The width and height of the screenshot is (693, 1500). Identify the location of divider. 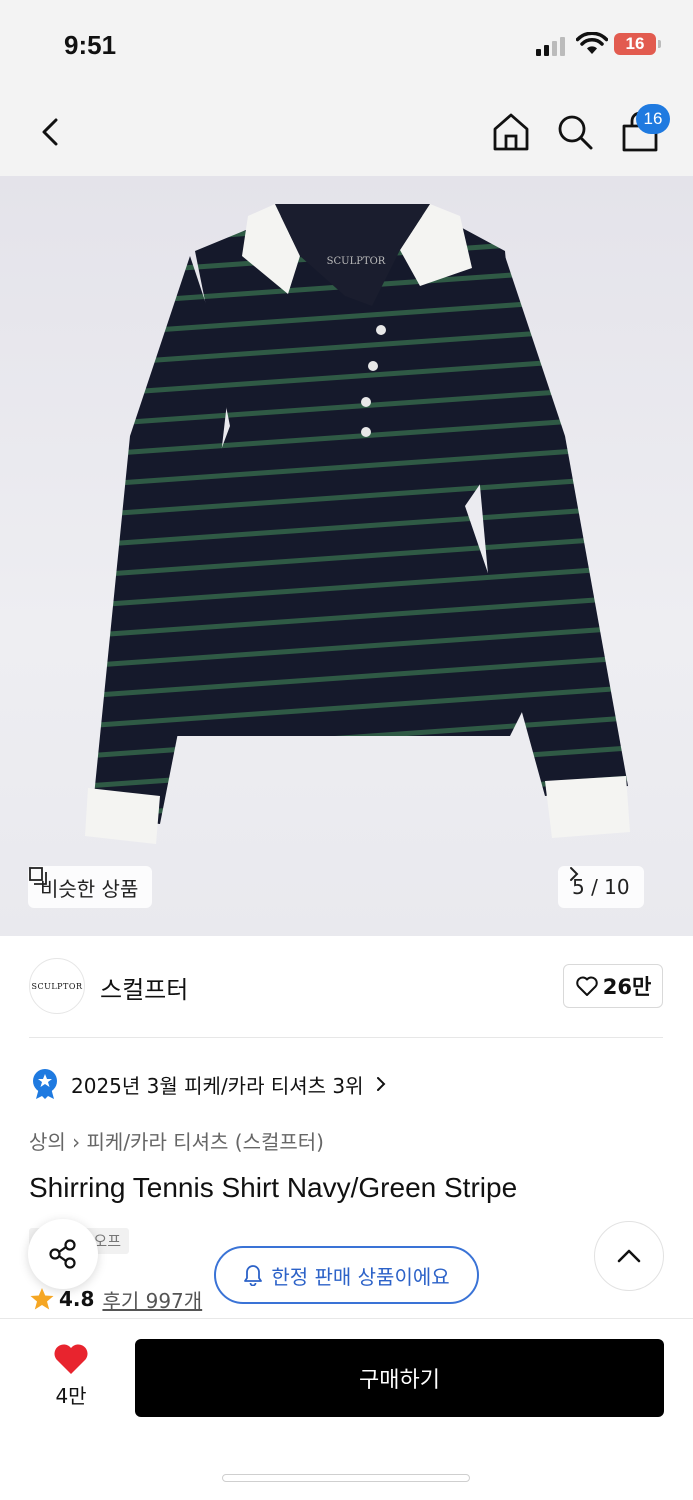
(346, 1037).